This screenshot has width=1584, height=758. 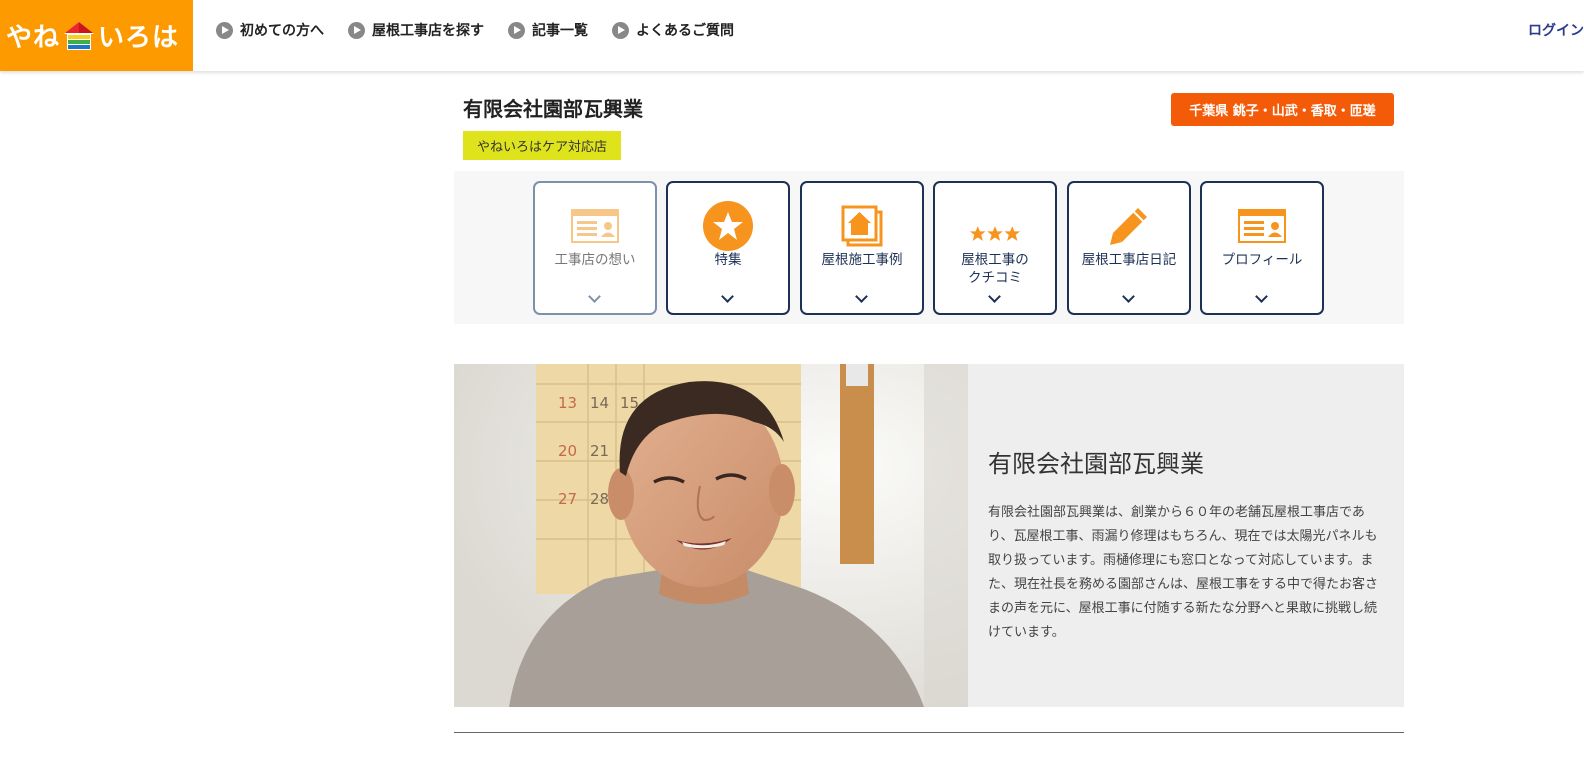 What do you see at coordinates (995, 260) in the screenshot?
I see `tab-label-line1: 屋根工事の` at bounding box center [995, 260].